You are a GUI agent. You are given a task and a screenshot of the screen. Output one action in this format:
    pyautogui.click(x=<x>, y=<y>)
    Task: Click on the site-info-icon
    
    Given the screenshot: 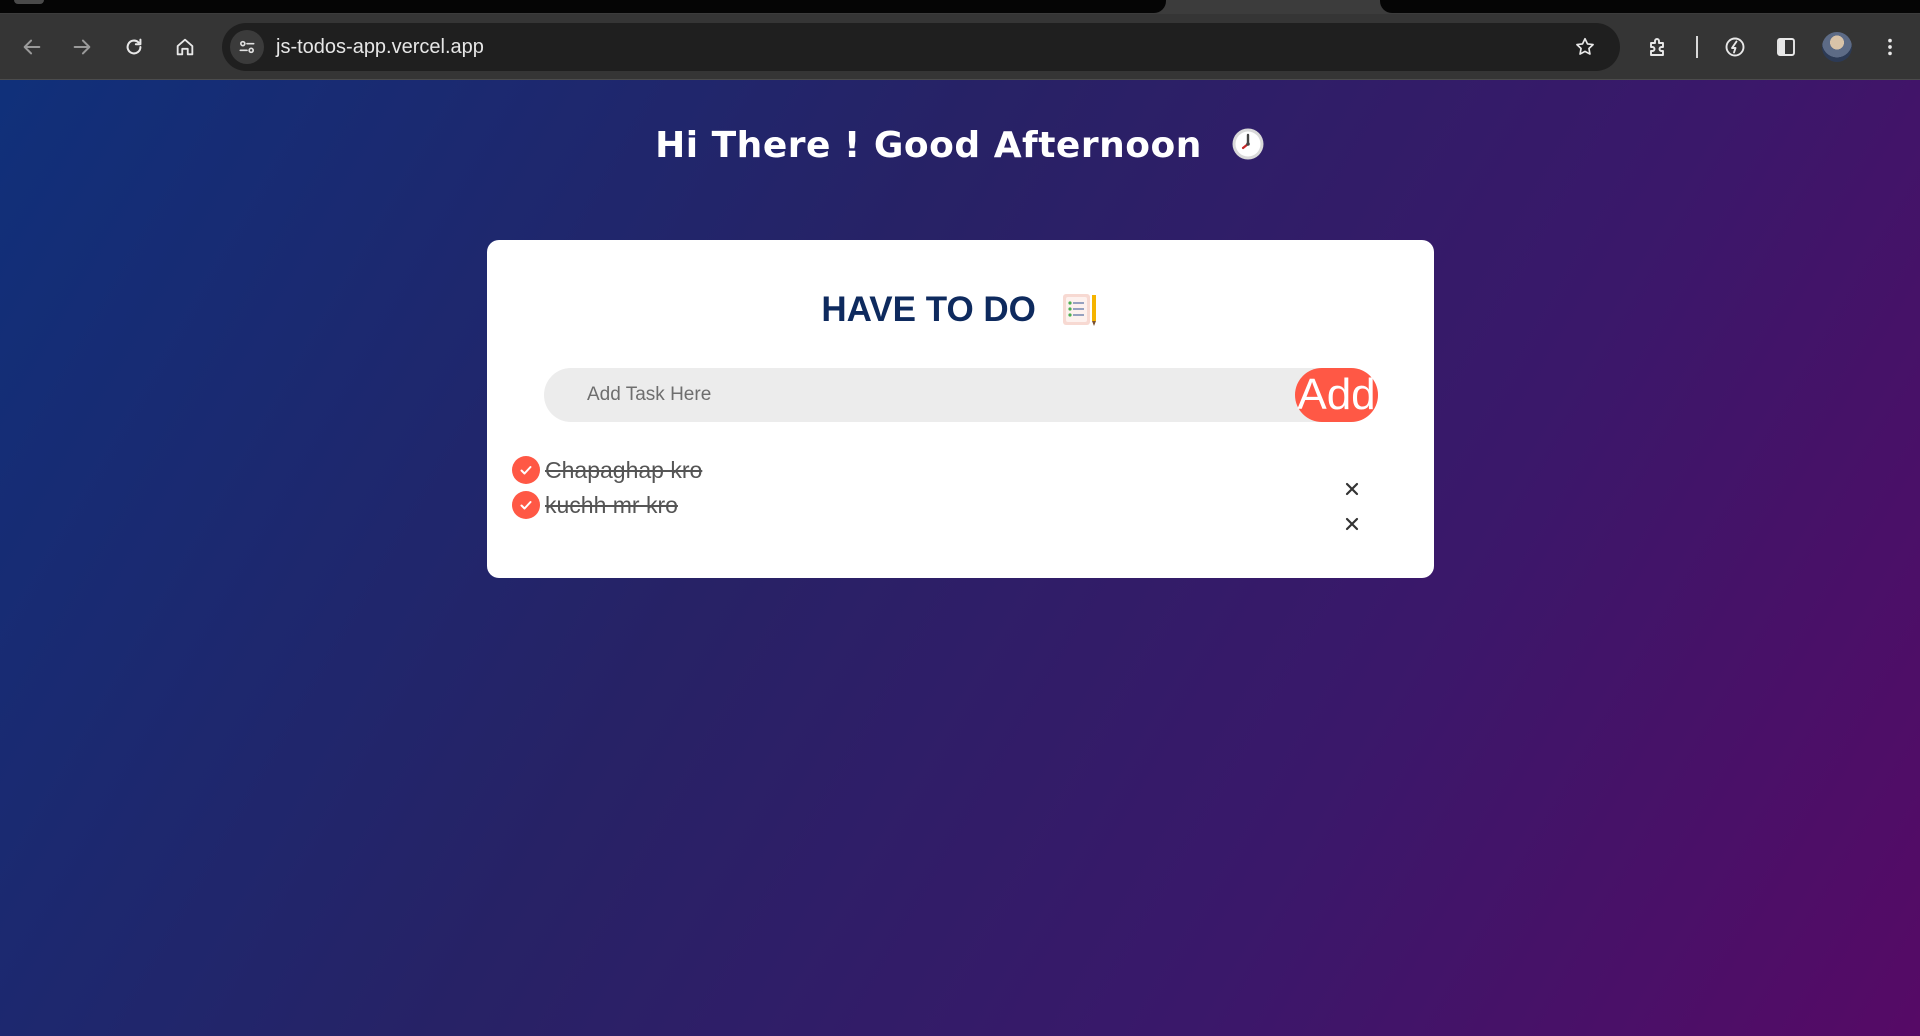 What is the action you would take?
    pyautogui.click(x=247, y=47)
    